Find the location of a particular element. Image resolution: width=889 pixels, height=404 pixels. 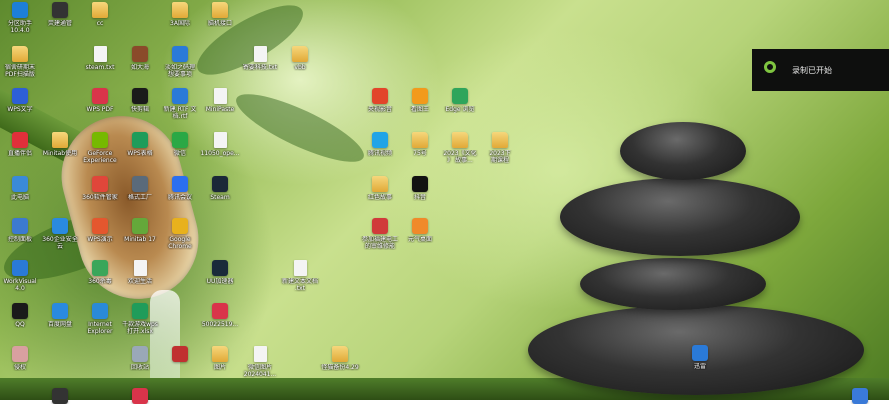

desktop-icon: 侵权 is located at coordinates (26, 358).